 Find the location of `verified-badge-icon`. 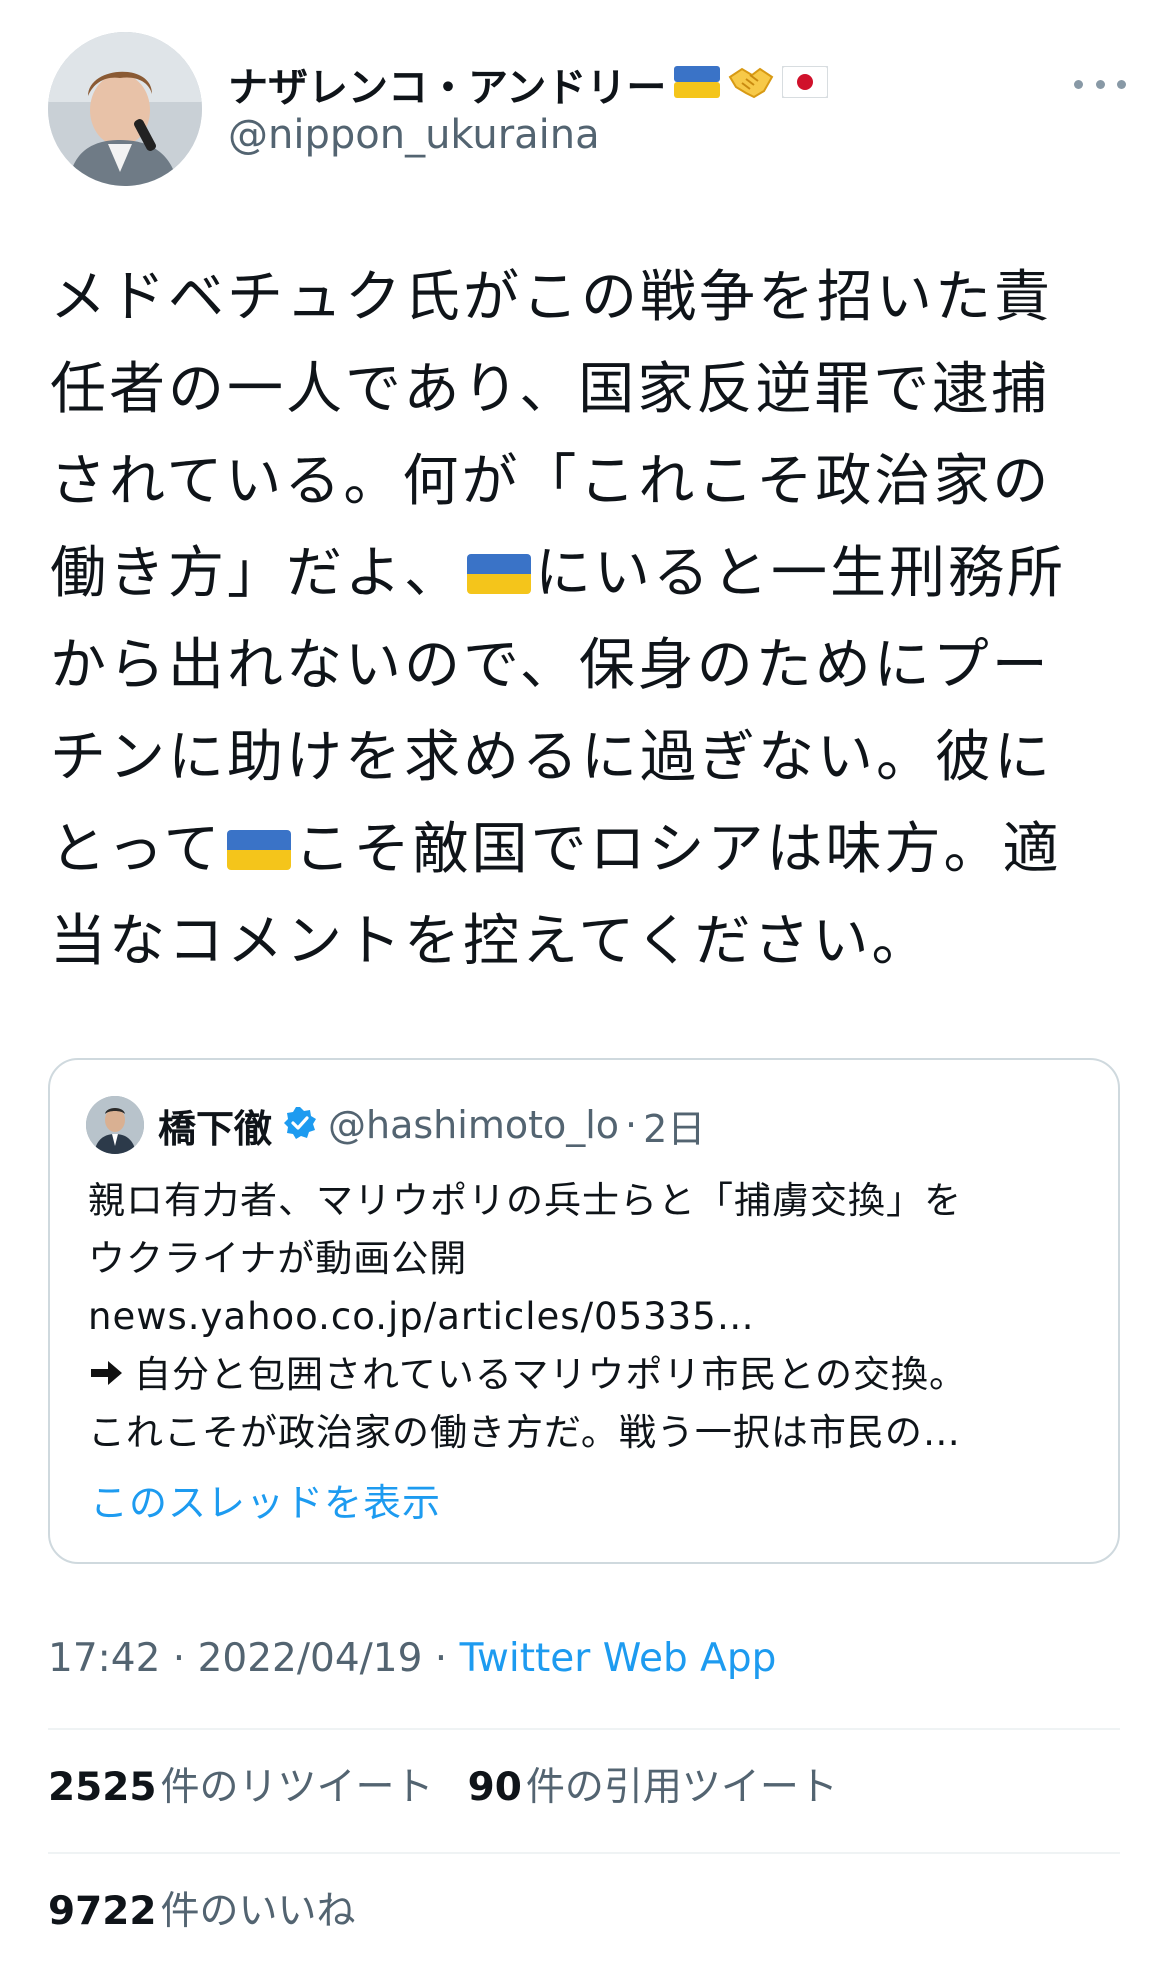

verified-badge-icon is located at coordinates (300, 1125).